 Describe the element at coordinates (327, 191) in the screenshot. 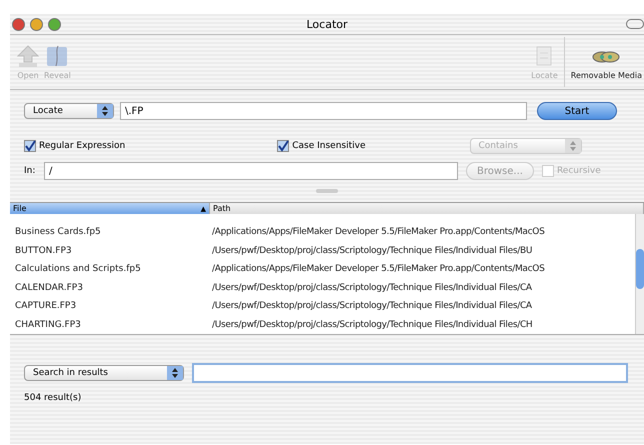

I see `splitter-handle` at that location.